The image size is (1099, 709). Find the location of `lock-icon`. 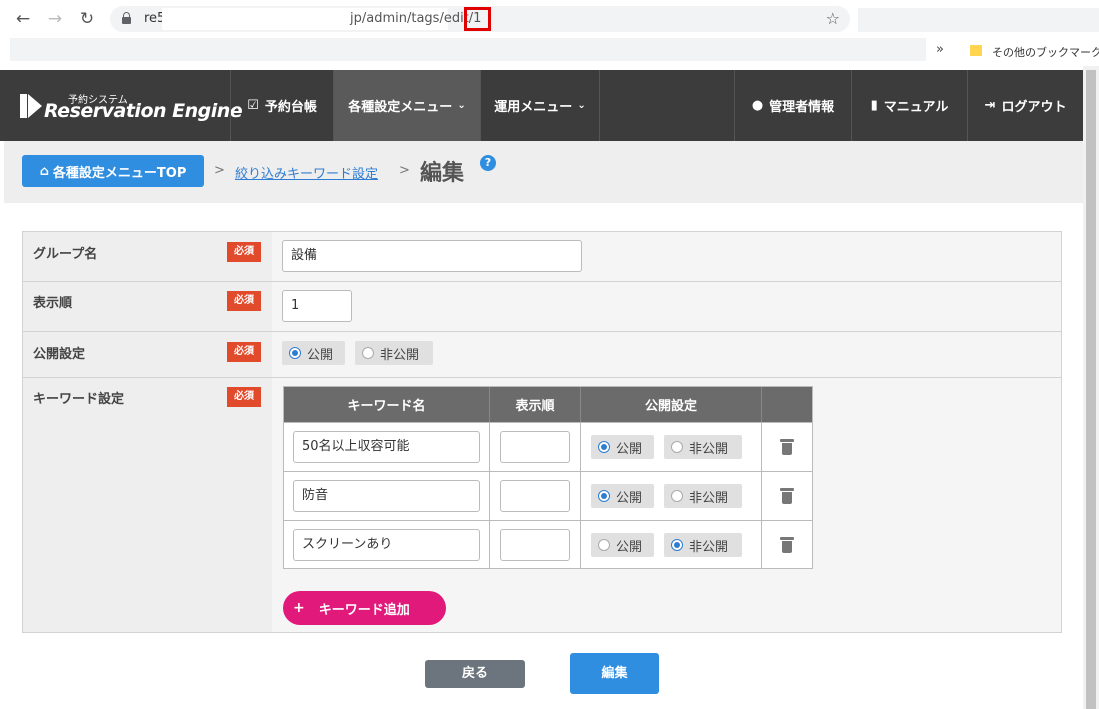

lock-icon is located at coordinates (126, 18).